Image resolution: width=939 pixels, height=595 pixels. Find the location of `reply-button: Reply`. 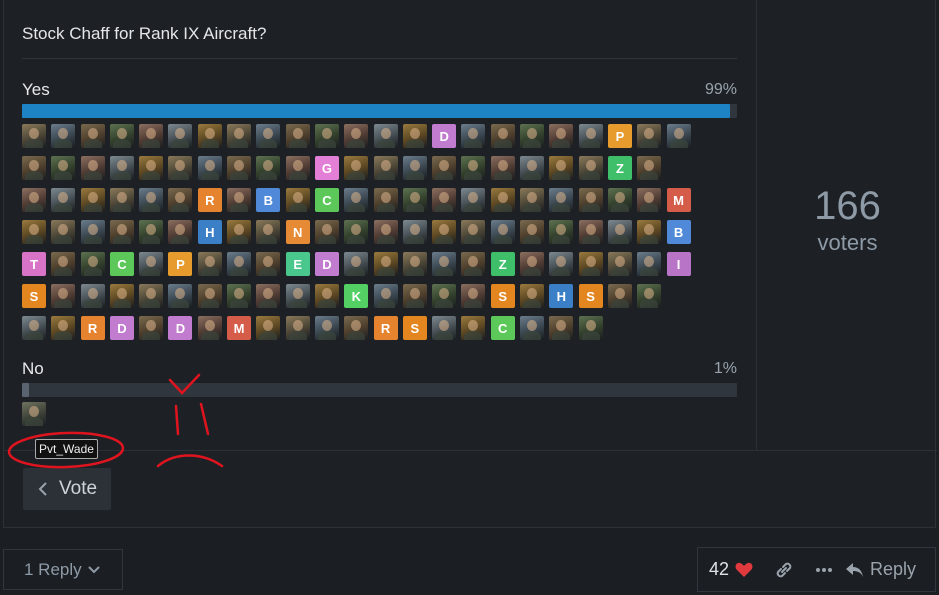

reply-button: Reply is located at coordinates (880, 569).